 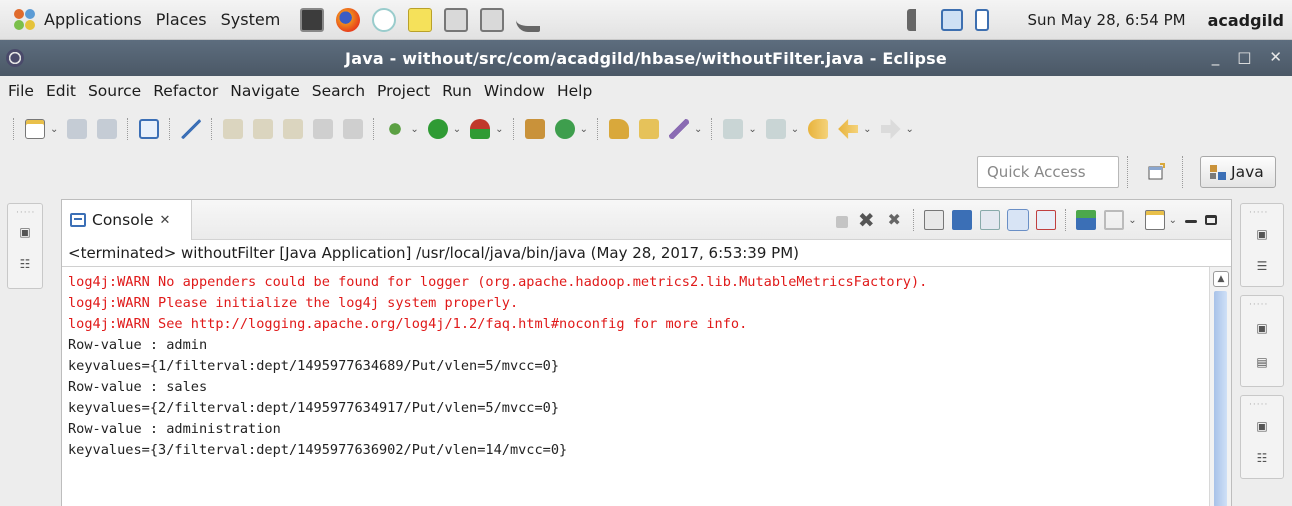 I want to click on save-all-icon, so click(x=107, y=129).